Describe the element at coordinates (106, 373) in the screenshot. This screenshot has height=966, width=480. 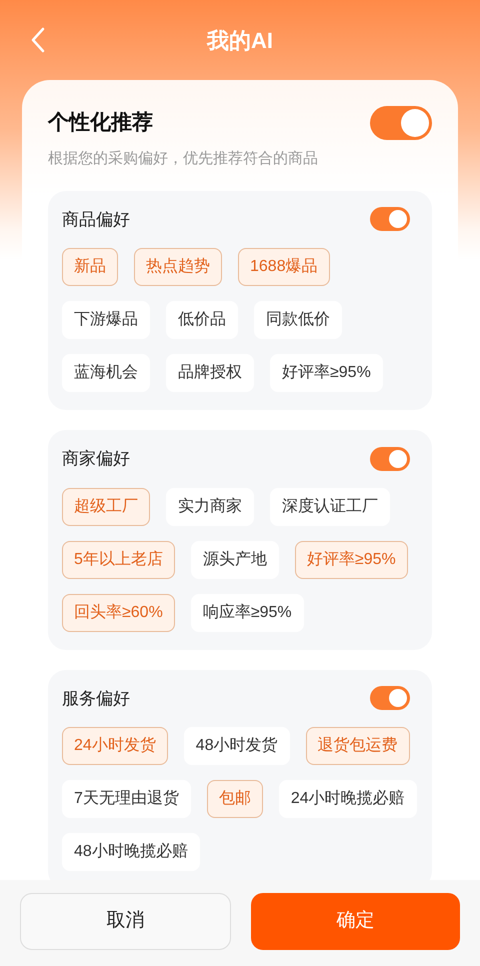
I see `preference-tag: 蓝海机会` at that location.